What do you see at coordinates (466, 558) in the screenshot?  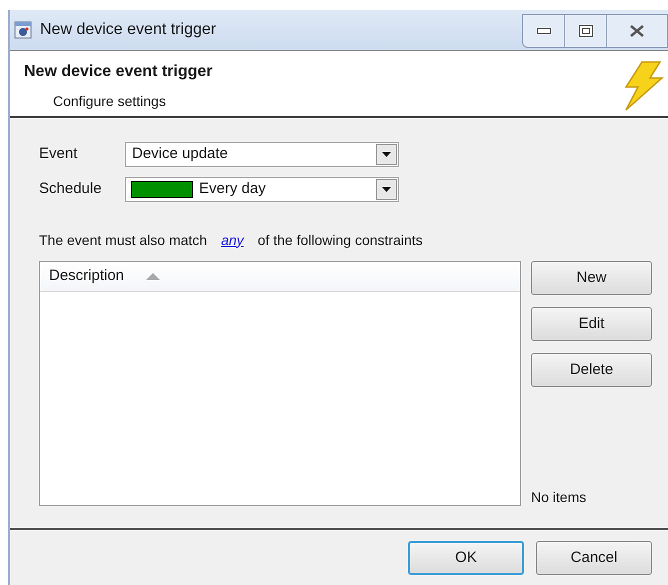 I see `button: OK` at bounding box center [466, 558].